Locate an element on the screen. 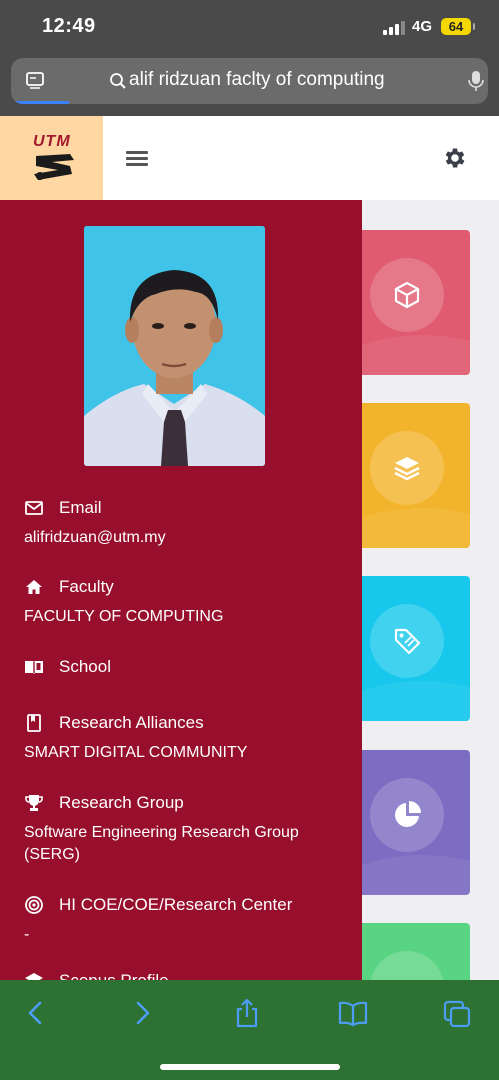  home-icon is located at coordinates (34, 587).